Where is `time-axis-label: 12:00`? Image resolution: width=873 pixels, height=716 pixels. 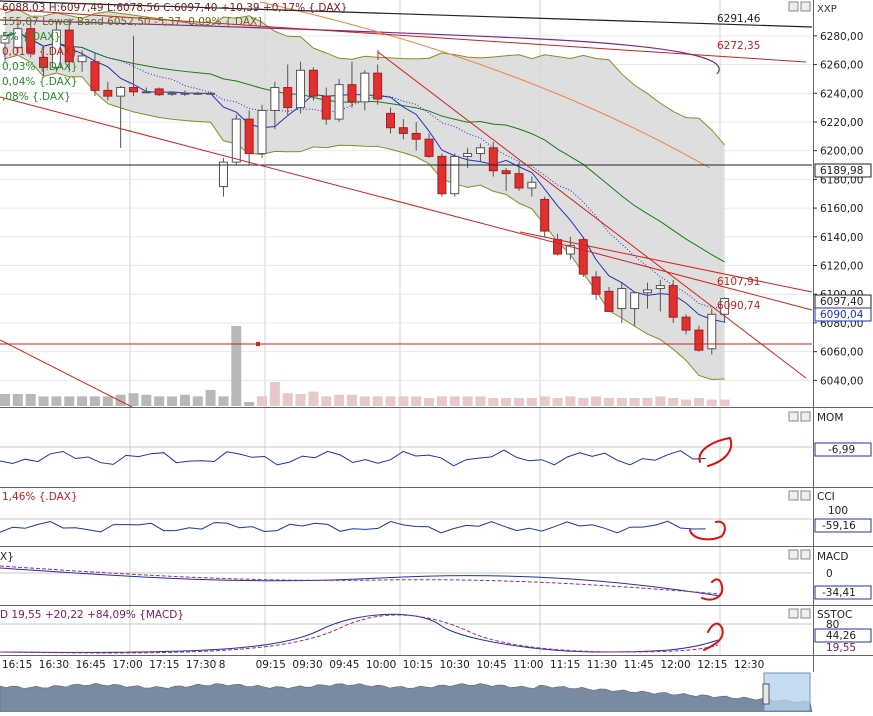
time-axis-label: 12:00 is located at coordinates (675, 665).